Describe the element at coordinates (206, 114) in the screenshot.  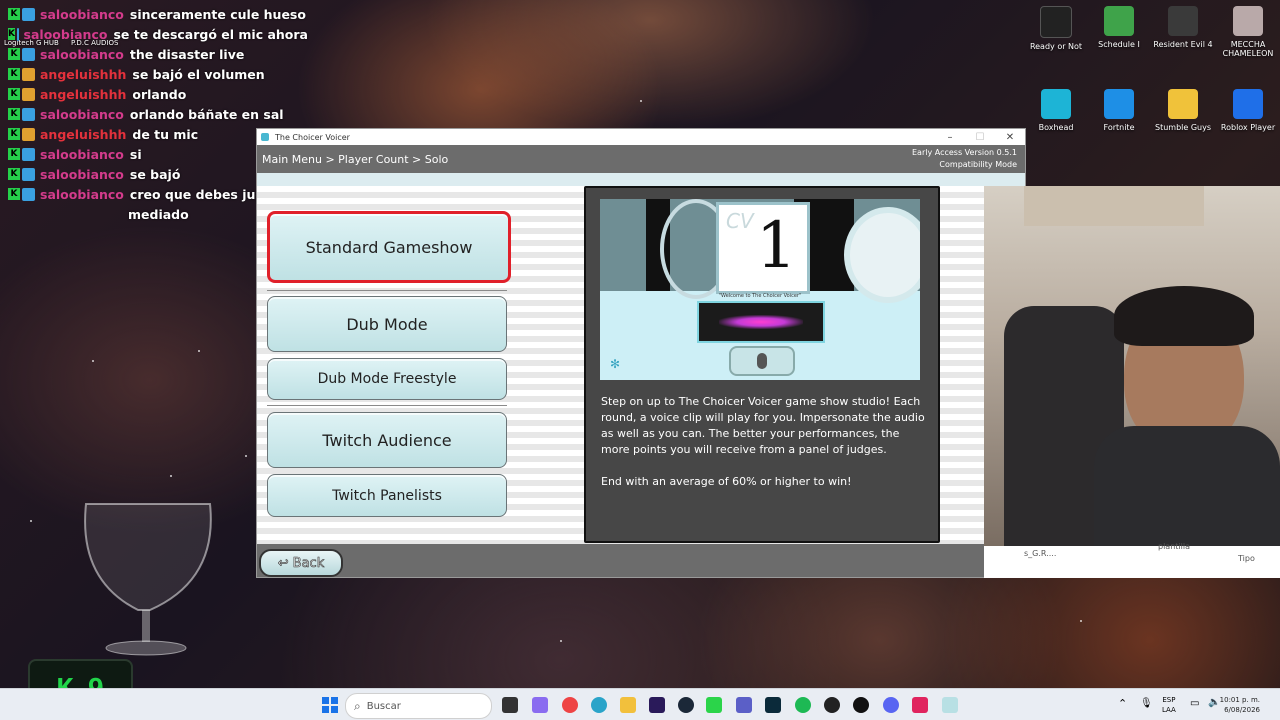
I see `chat-text: orlando báñate en sal` at that location.